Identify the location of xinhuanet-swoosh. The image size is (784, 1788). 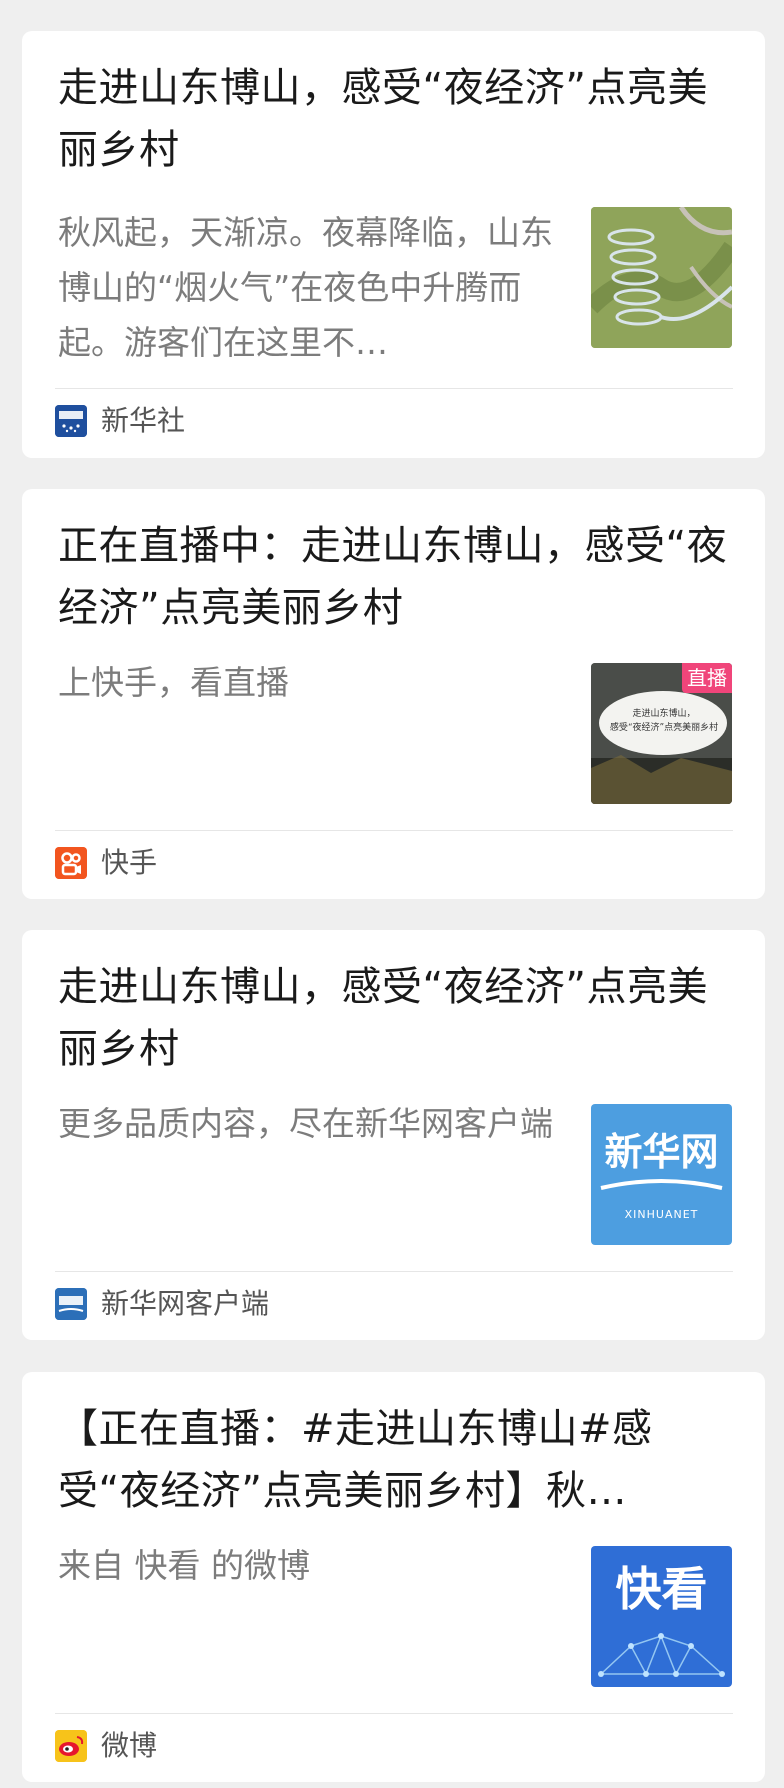
(661, 1184).